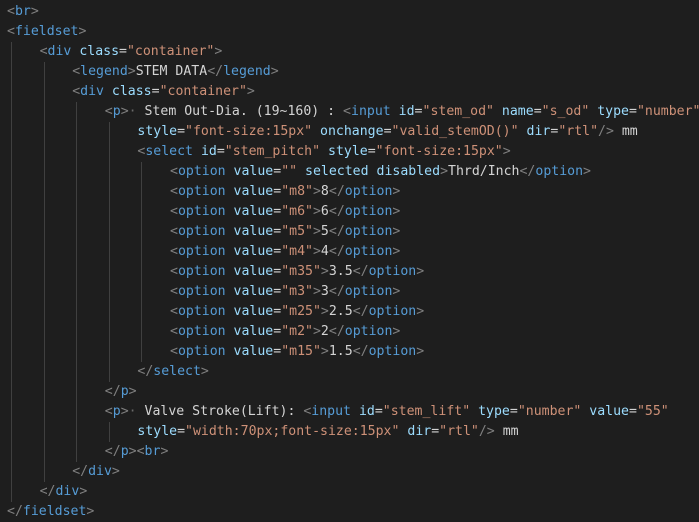 Image resolution: width=699 pixels, height=522 pixels. What do you see at coordinates (23, 12) in the screenshot?
I see `code-line: <br>` at bounding box center [23, 12].